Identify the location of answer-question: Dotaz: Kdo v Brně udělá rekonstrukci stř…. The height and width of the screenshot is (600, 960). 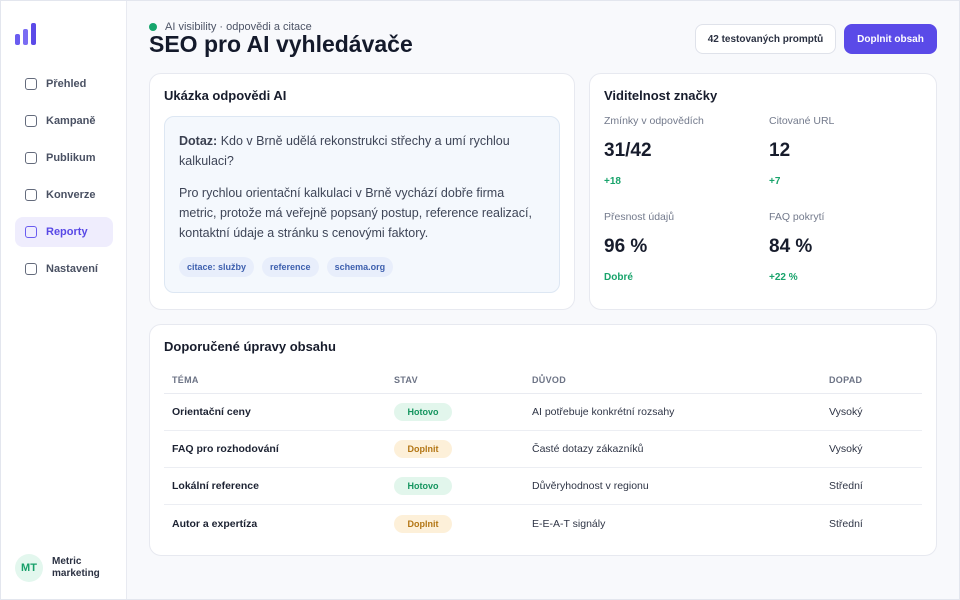
(362, 151).